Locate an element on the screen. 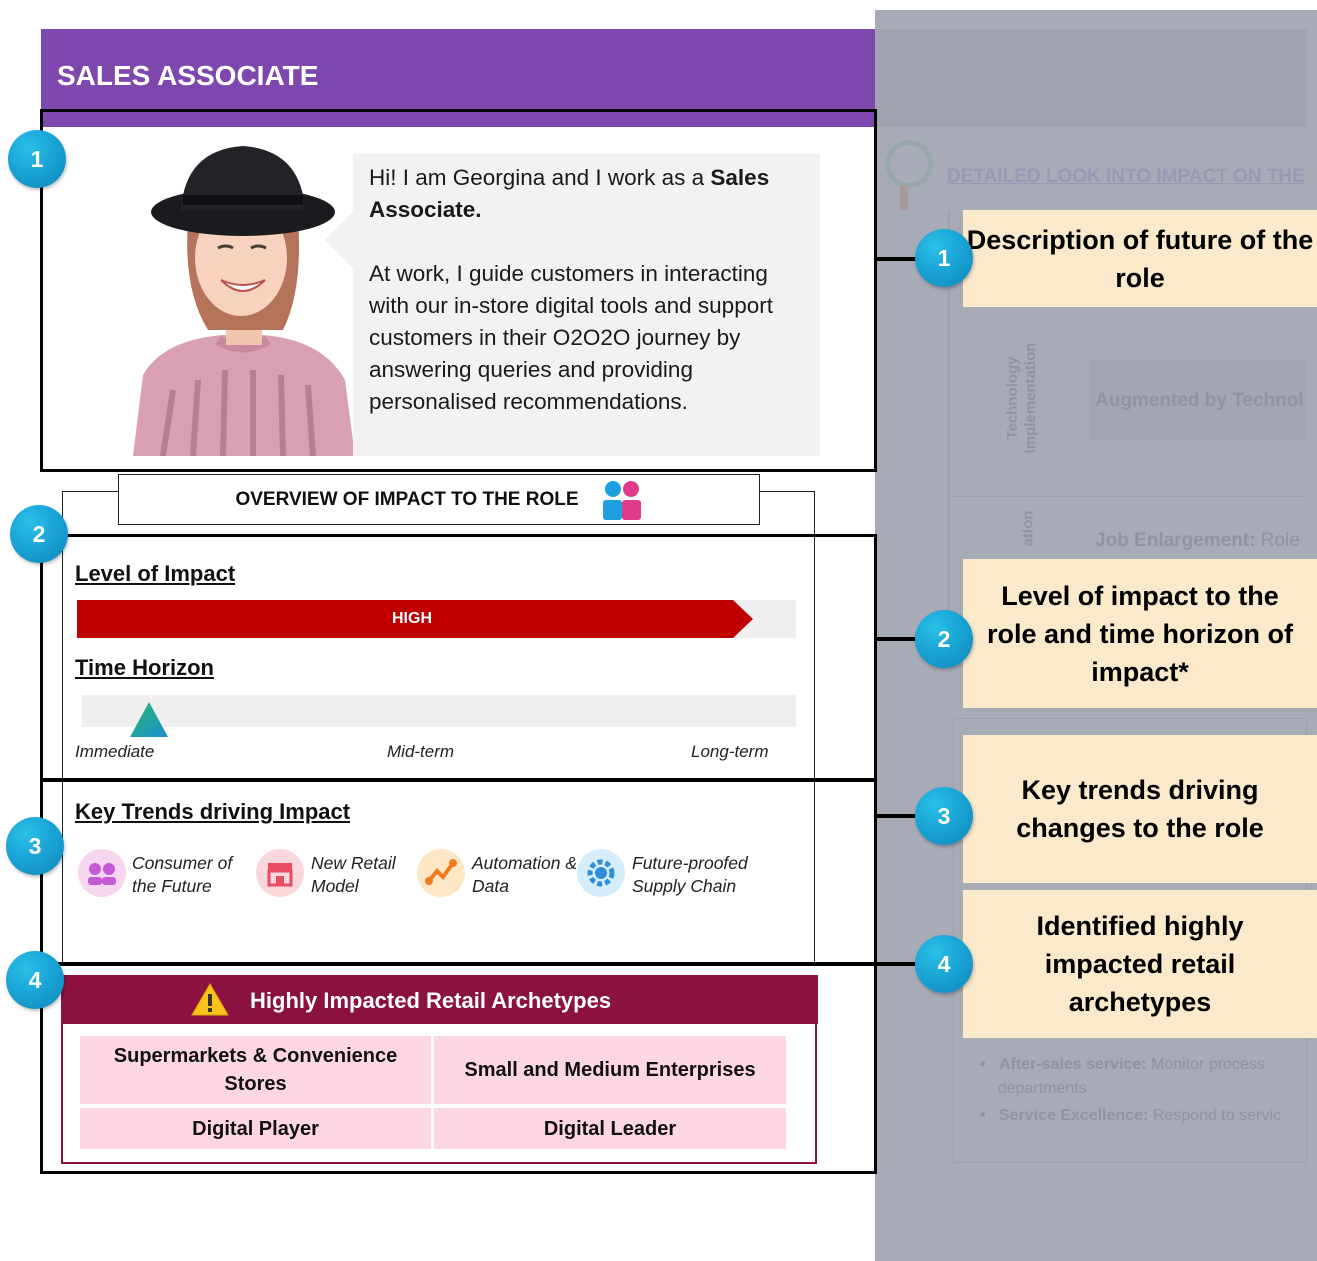  page-title: SALES ASSOCIATE is located at coordinates (188, 75).